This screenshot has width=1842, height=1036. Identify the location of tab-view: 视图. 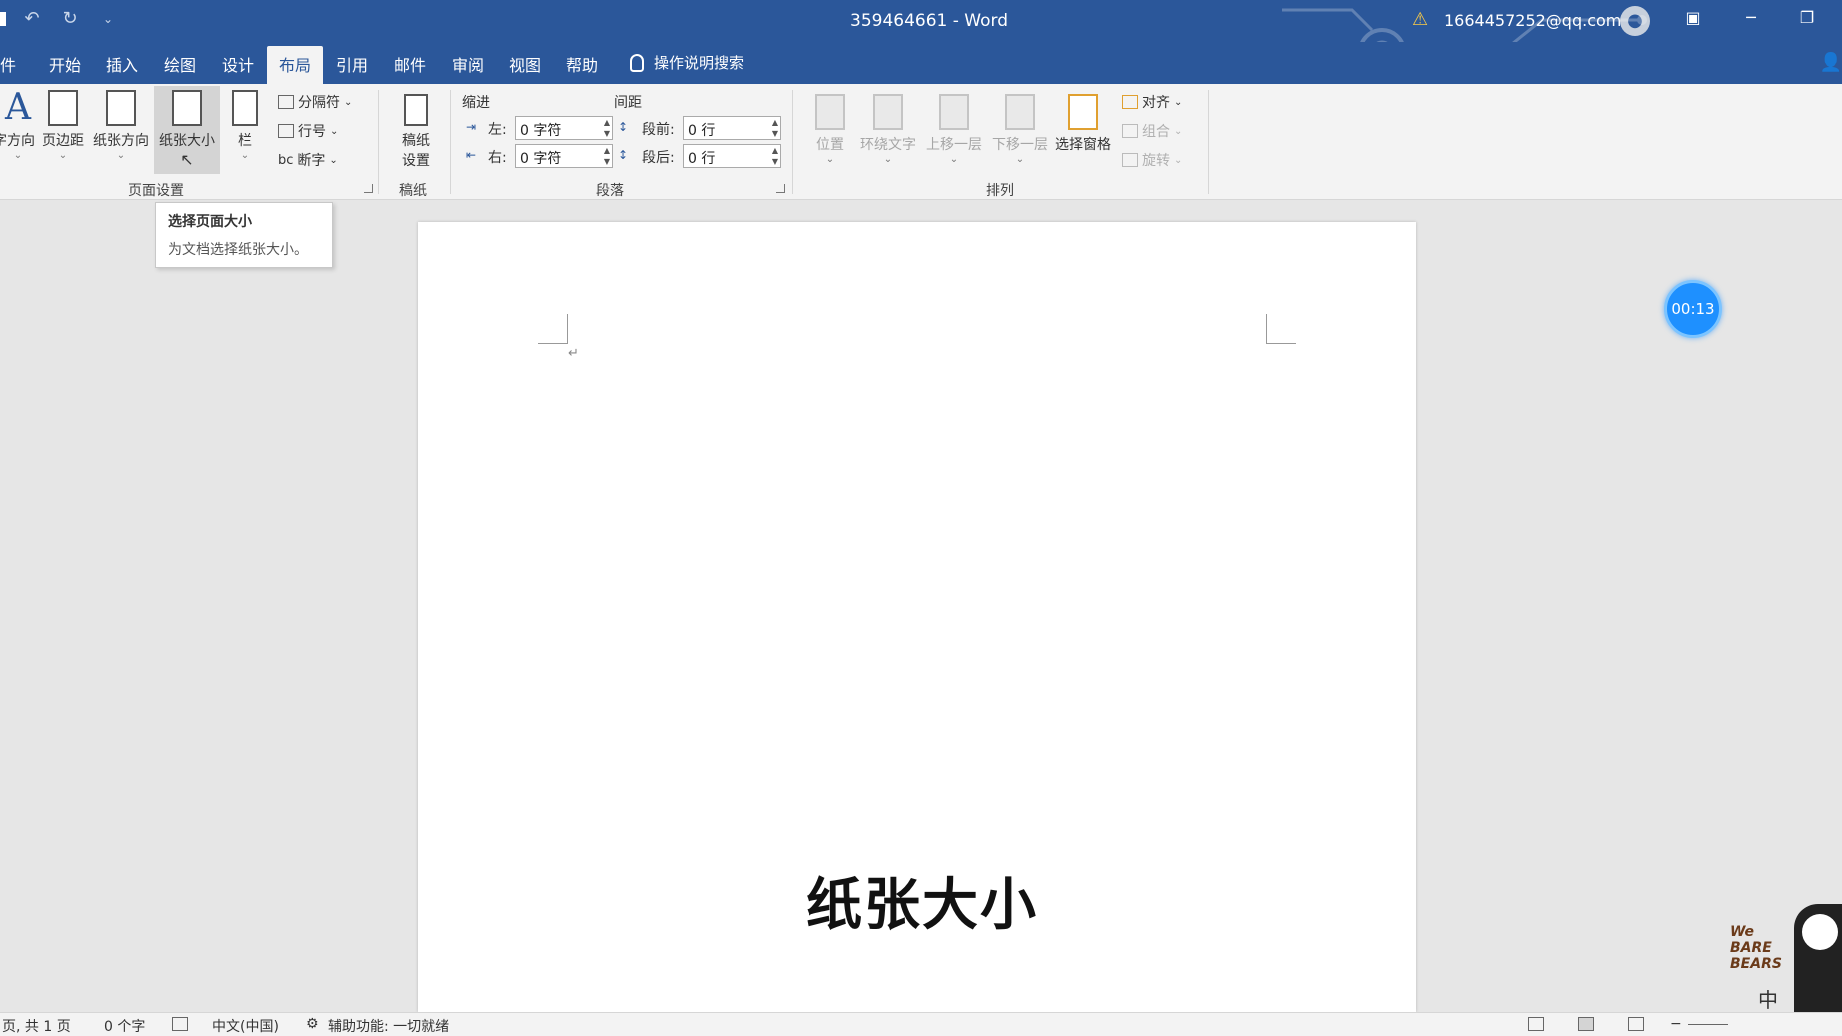
(525, 64).